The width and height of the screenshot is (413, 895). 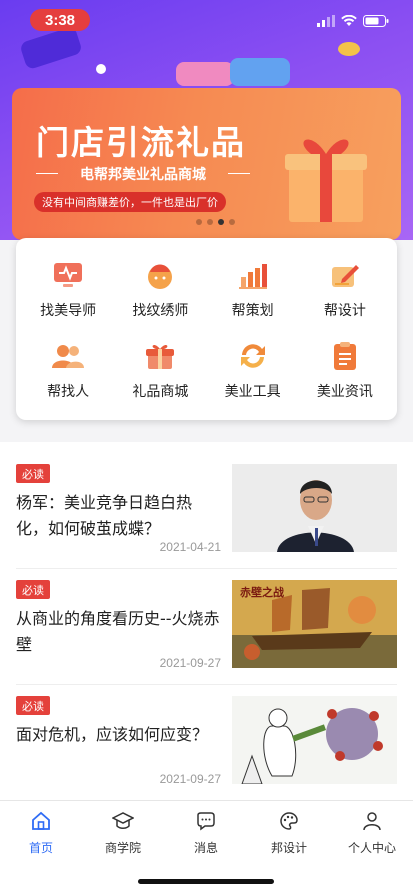 I want to click on gift-box-illustration, so click(x=326, y=180).